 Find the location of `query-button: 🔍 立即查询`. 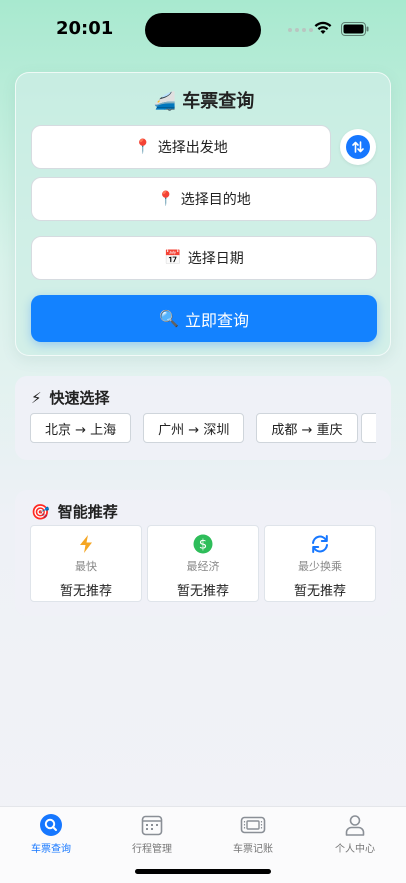

query-button: 🔍 立即查询 is located at coordinates (204, 318).